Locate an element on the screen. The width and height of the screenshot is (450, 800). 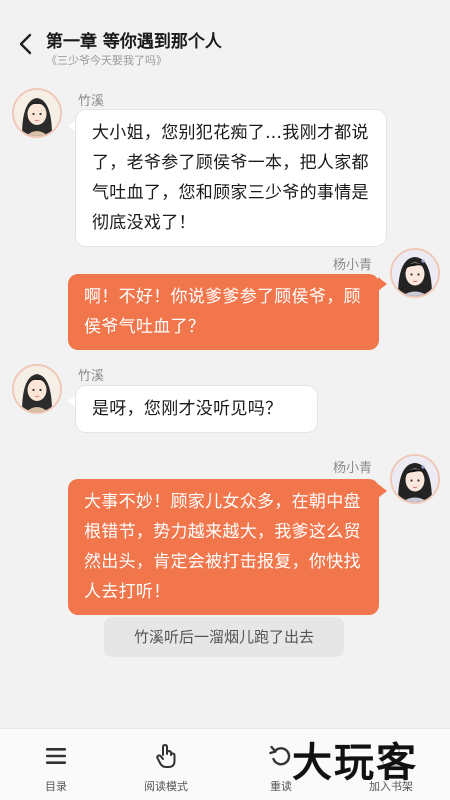
message-bubble: 是呀，您刚才没听见吗？ is located at coordinates (196, 409).